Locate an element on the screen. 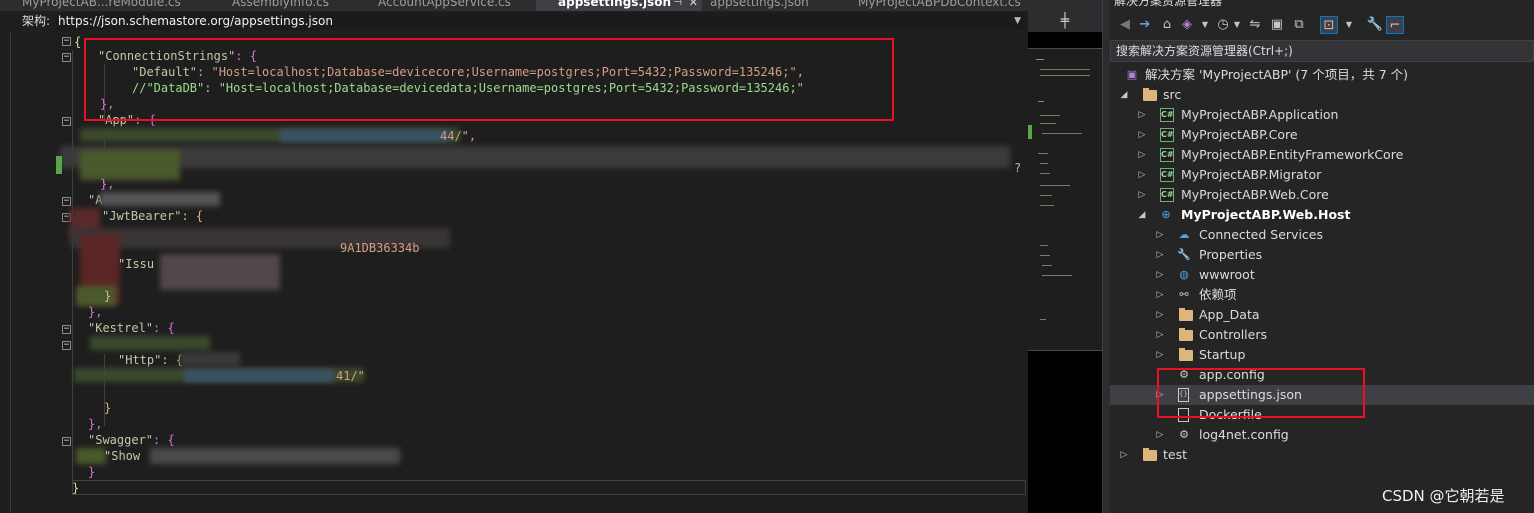  tab-assemblyinfo: AssemblyInfo.cs is located at coordinates (290, 5).